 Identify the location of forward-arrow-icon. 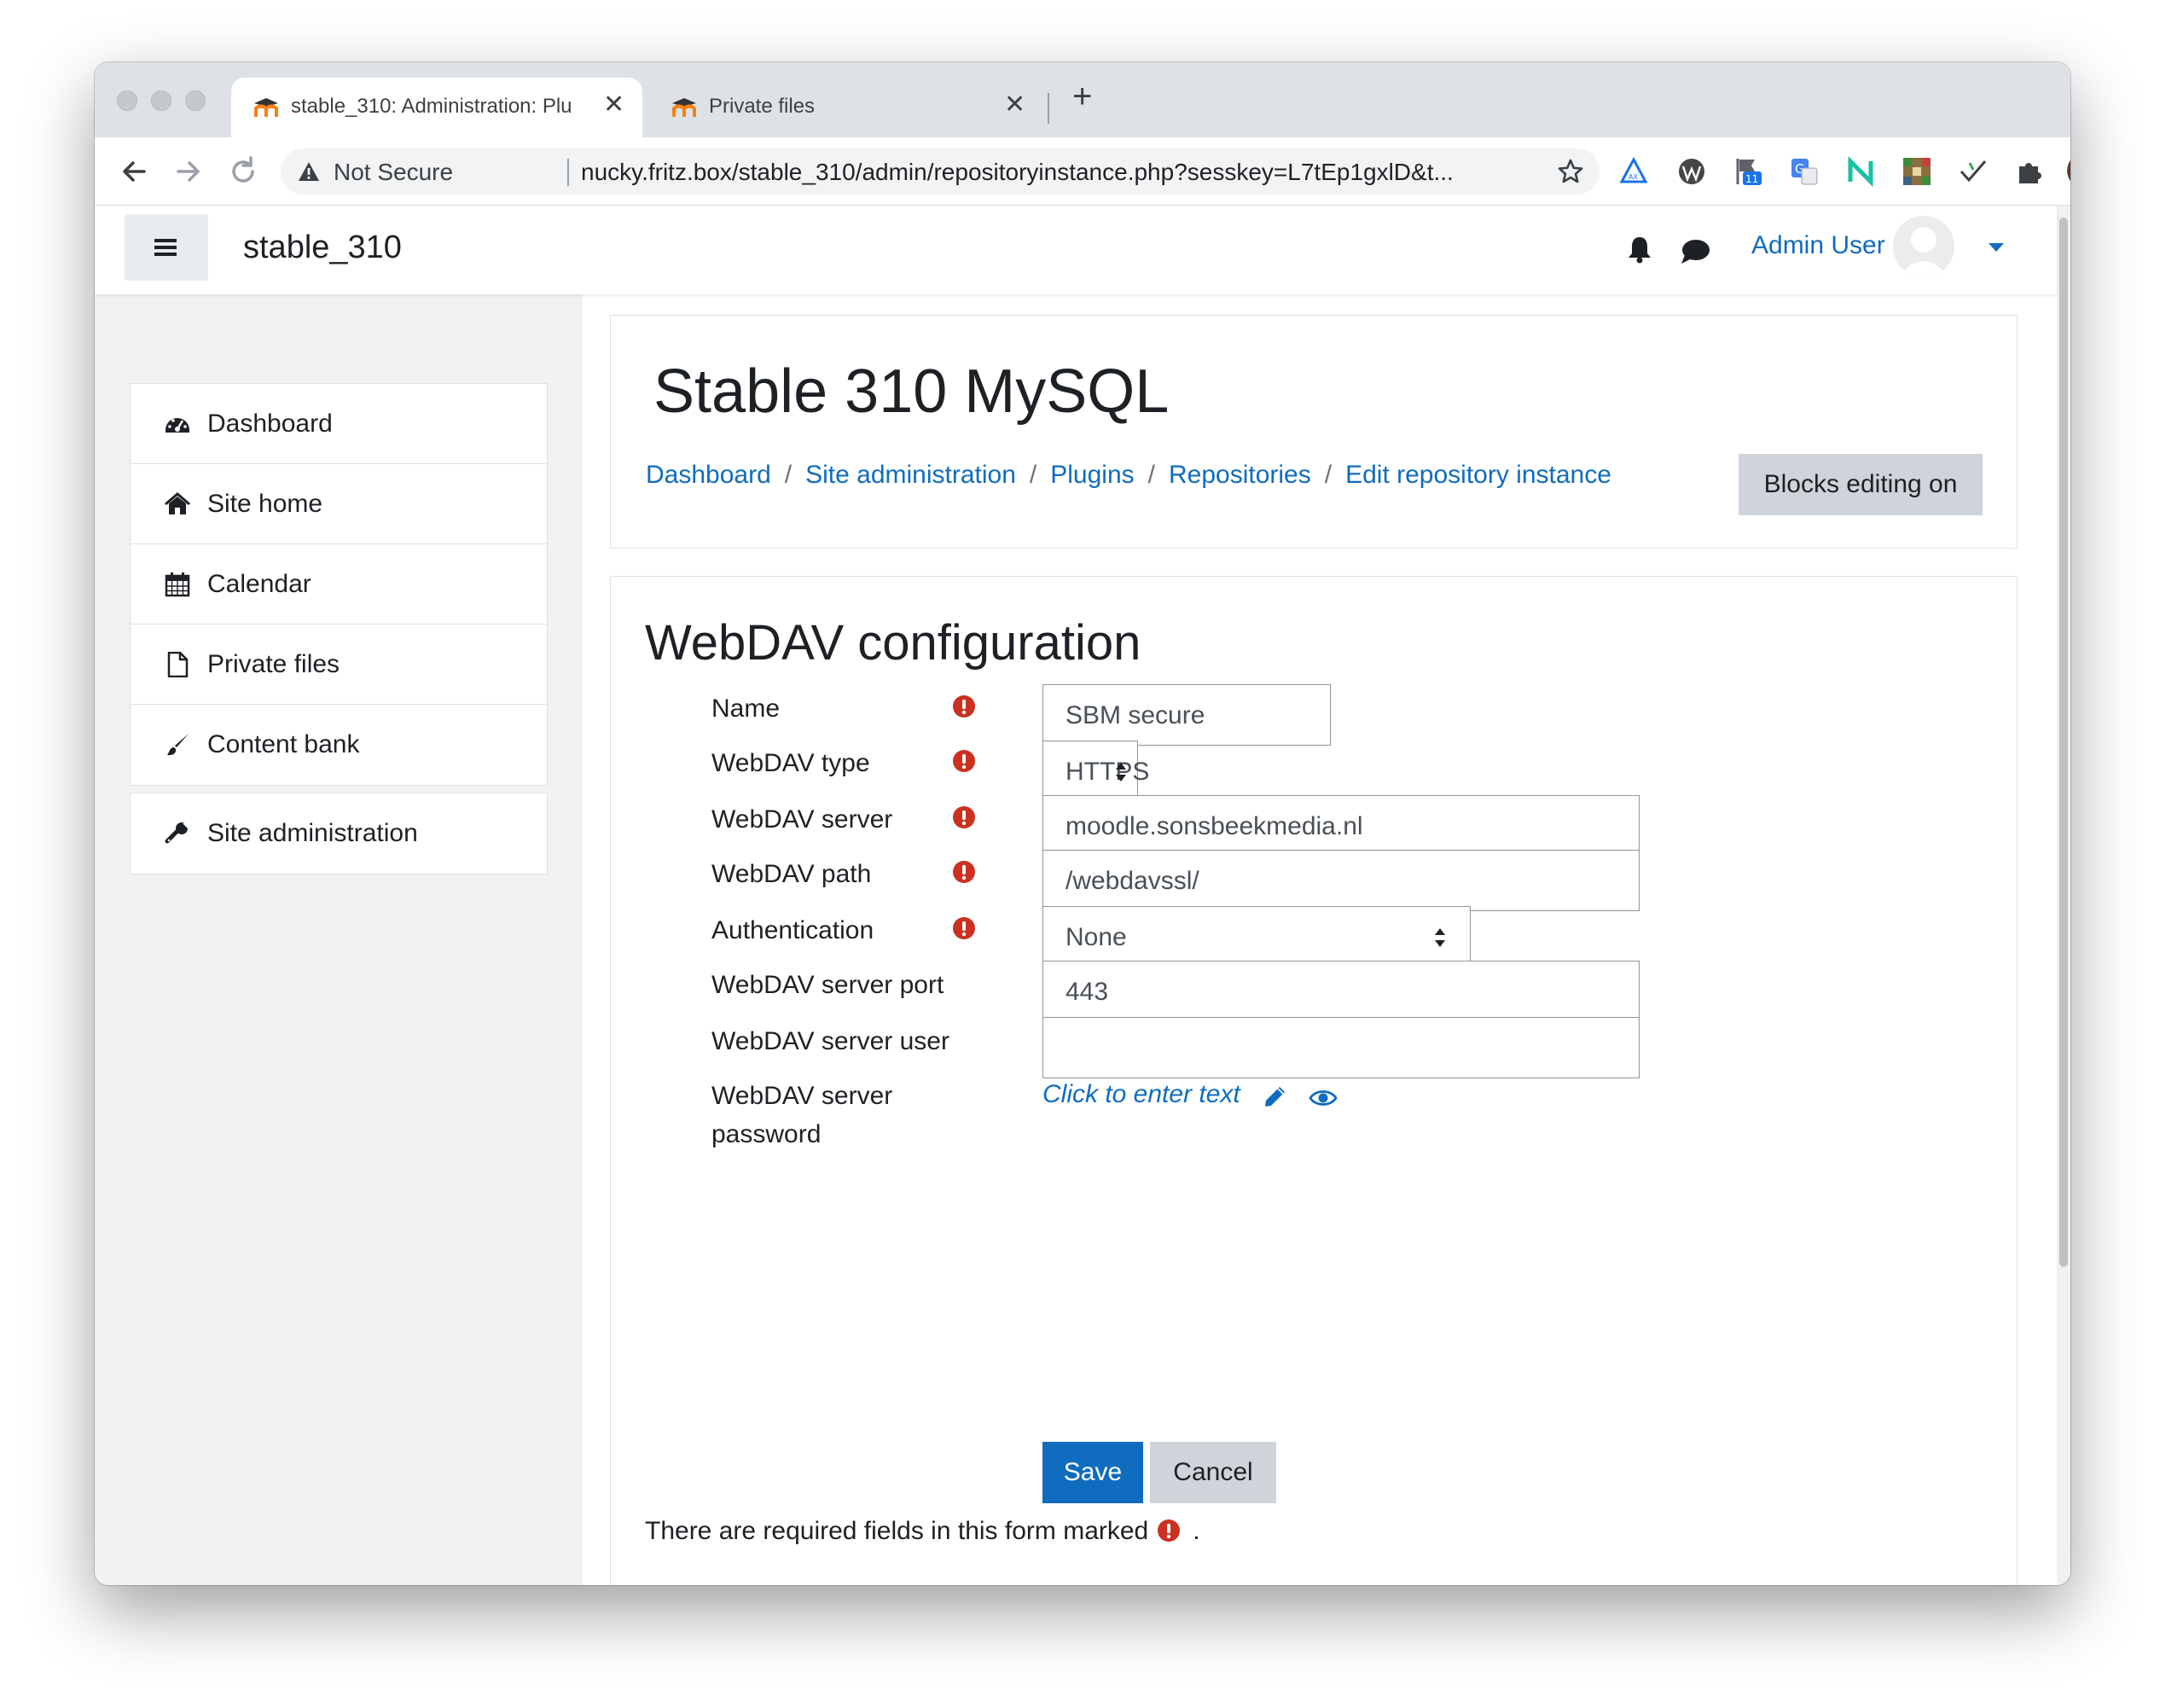
(189, 171).